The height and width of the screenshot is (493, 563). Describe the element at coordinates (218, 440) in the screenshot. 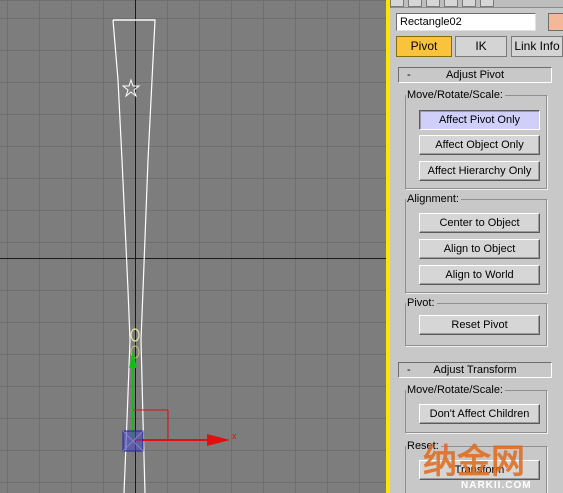

I see `gizmo-x-arrow-icon` at that location.